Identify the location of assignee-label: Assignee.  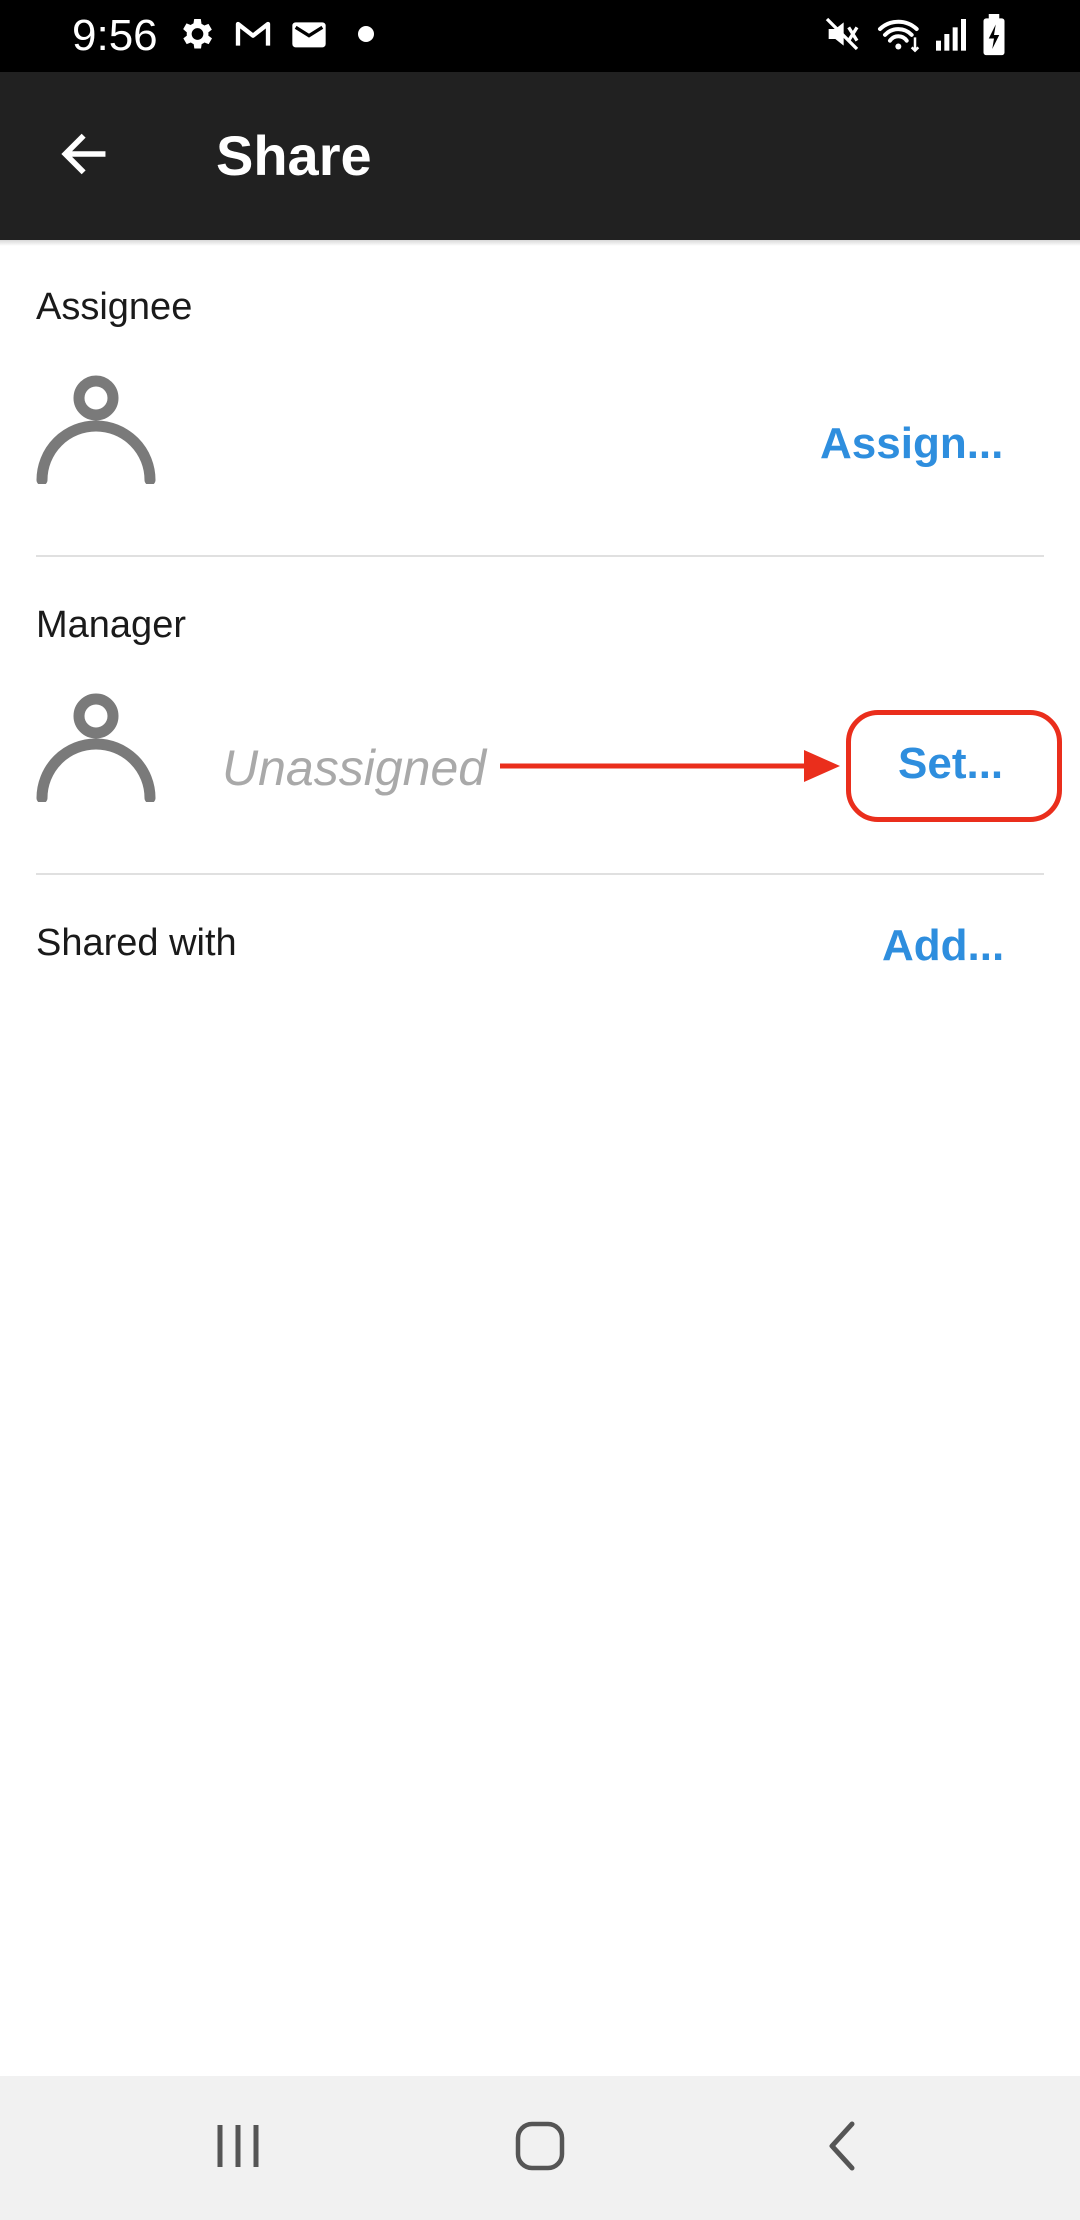
(114, 307).